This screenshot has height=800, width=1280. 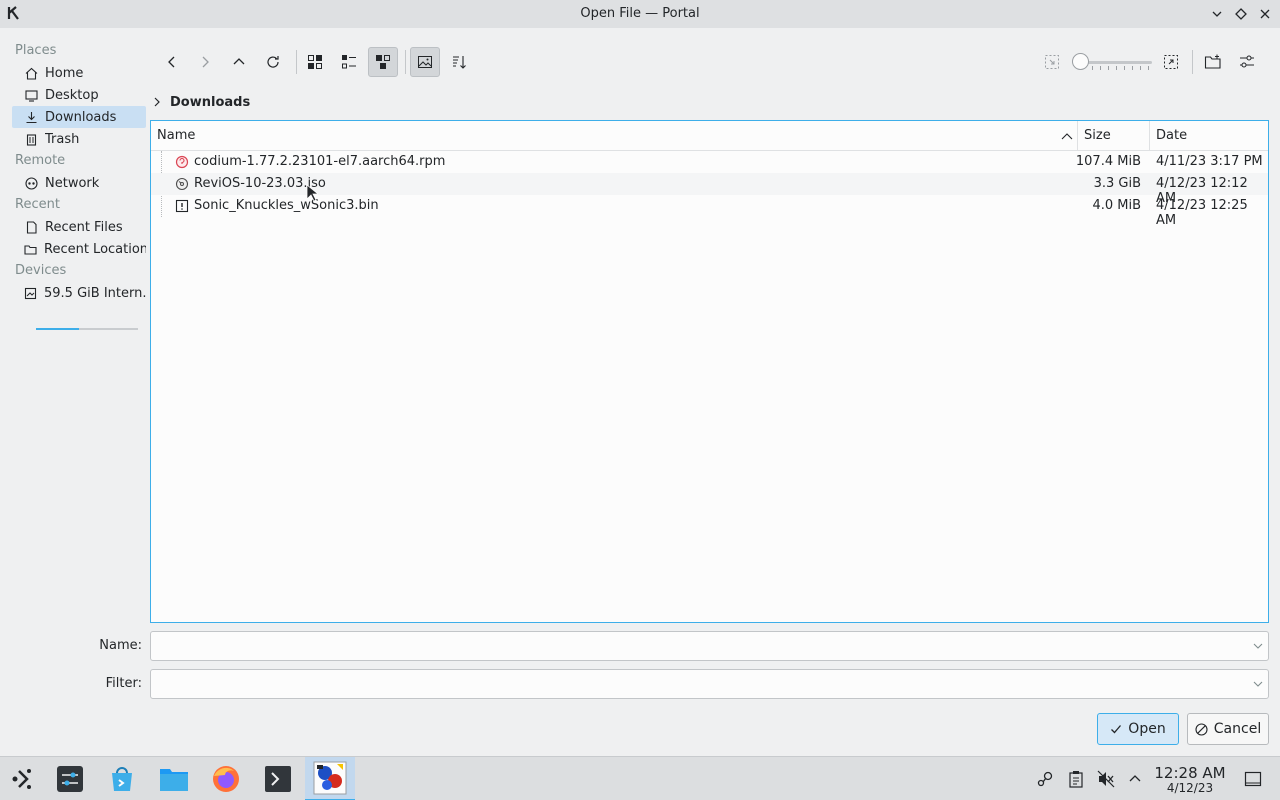 What do you see at coordinates (36, 50) in the screenshot?
I see `section-places-label: Places` at bounding box center [36, 50].